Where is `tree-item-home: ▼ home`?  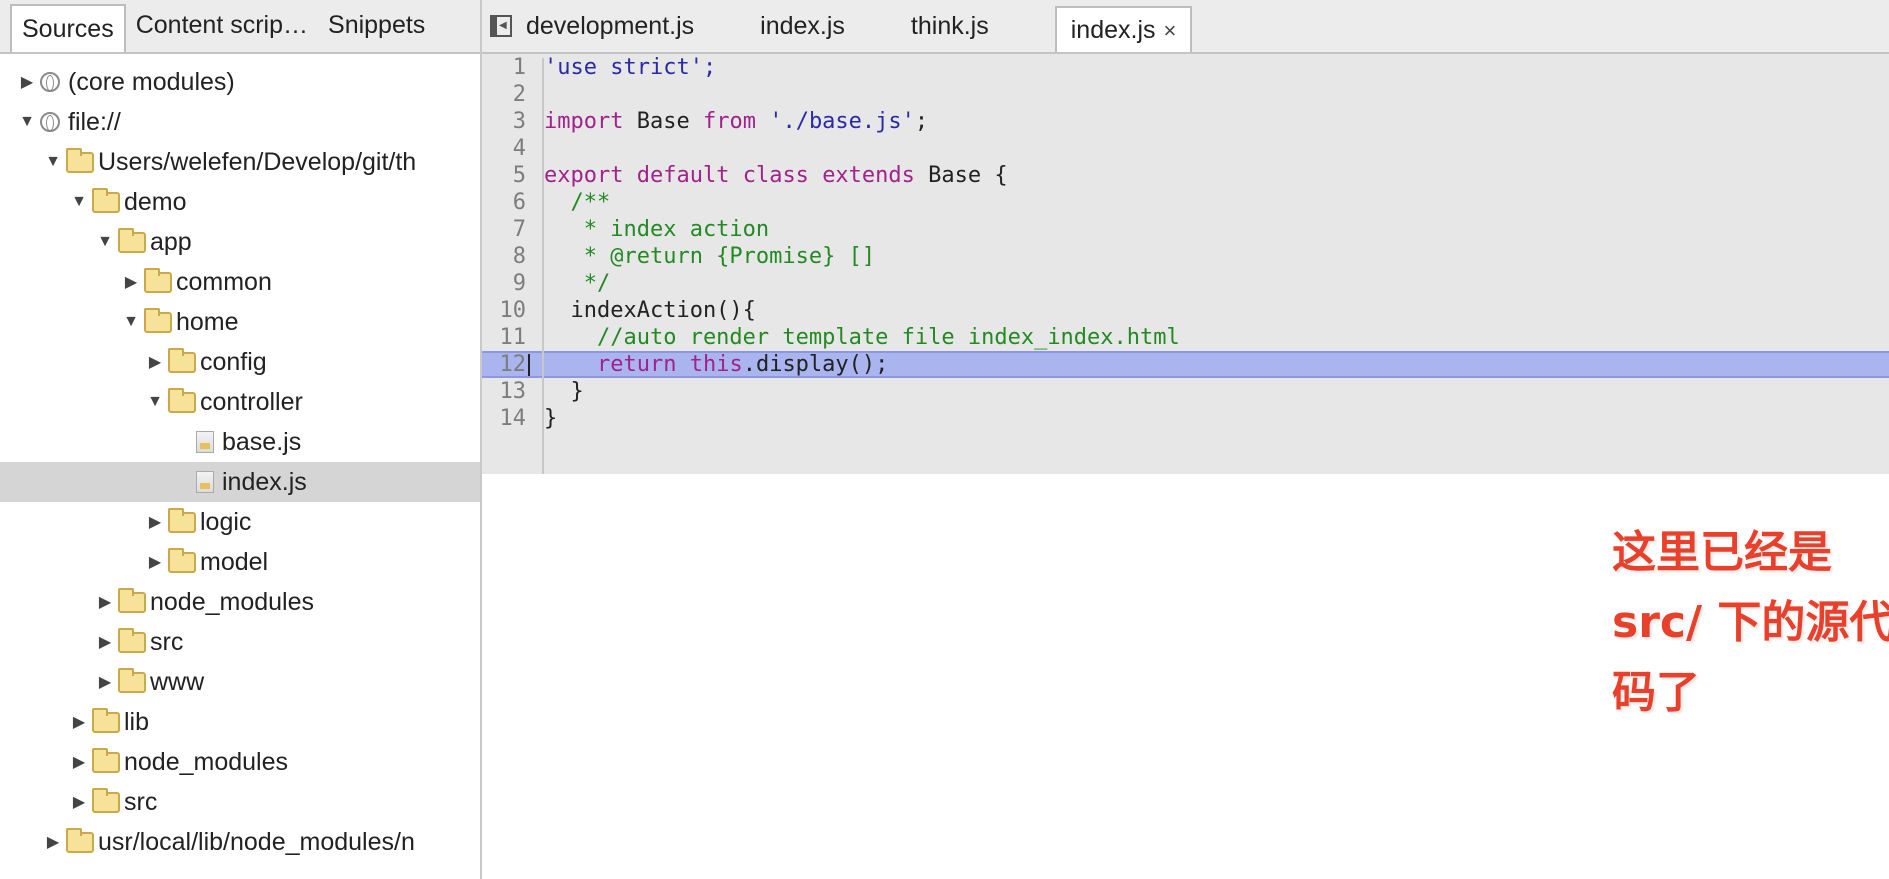
tree-item-home: ▼ home is located at coordinates (240, 322).